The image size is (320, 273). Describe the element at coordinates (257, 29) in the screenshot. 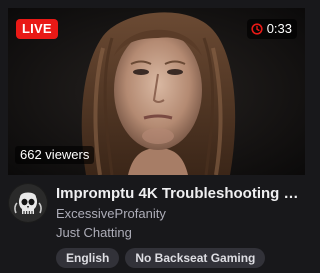

I see `clock-icon` at that location.